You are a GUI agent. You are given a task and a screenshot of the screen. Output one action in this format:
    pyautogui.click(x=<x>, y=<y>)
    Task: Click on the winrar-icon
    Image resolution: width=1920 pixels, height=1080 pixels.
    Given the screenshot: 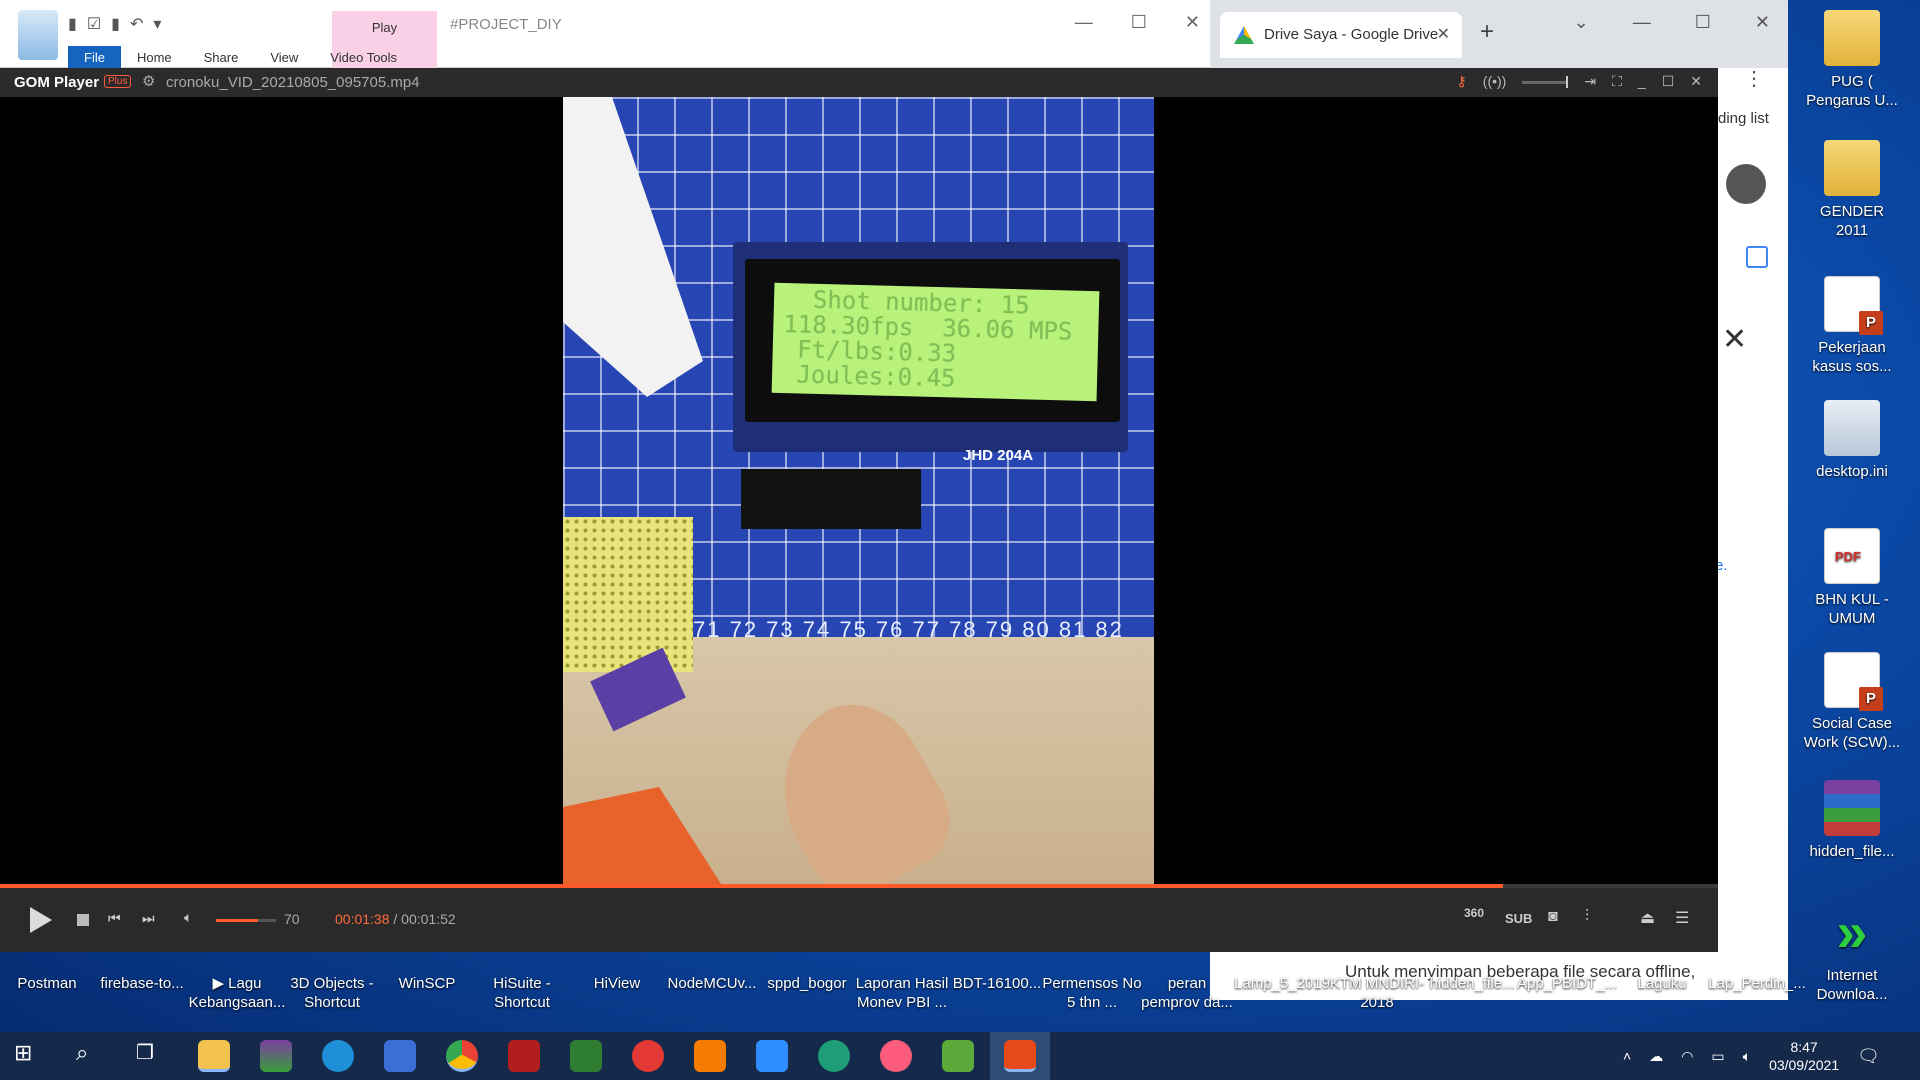 What is the action you would take?
    pyautogui.click(x=276, y=1056)
    